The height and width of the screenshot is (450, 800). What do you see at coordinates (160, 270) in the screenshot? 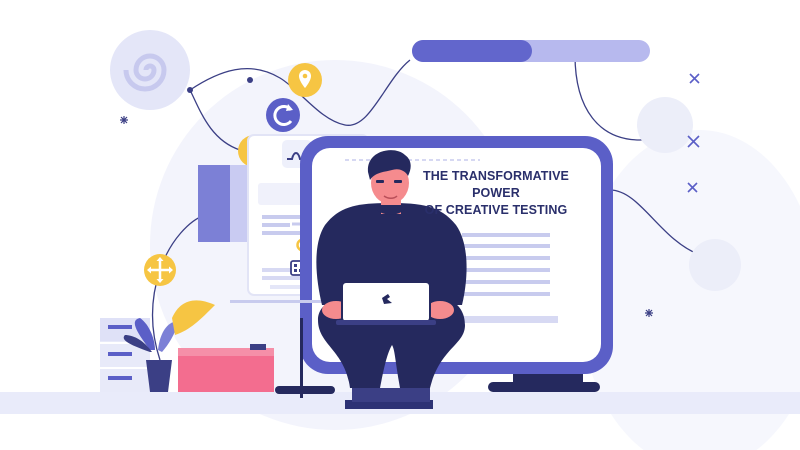
I see `move-icon` at bounding box center [160, 270].